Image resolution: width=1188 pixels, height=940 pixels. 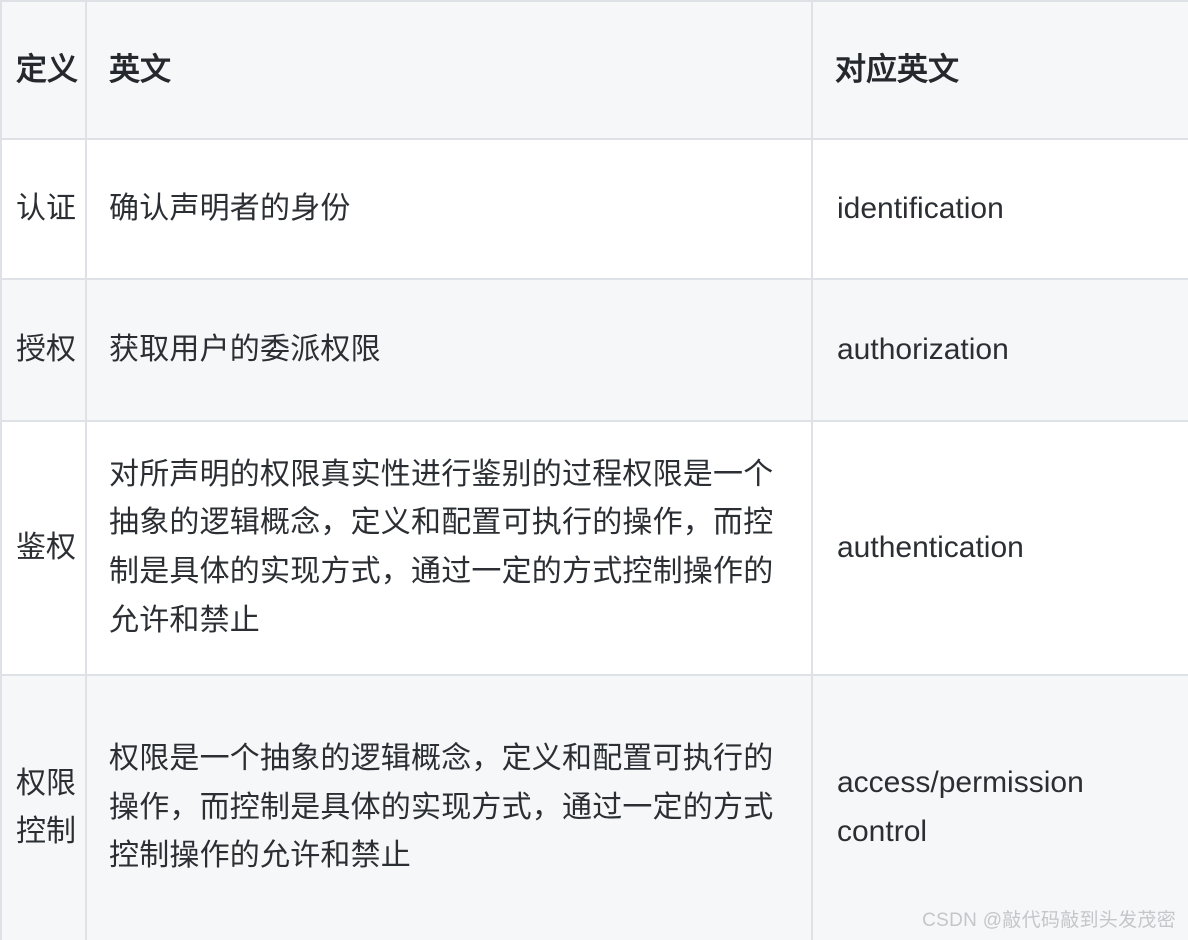 What do you see at coordinates (43, 70) in the screenshot?
I see `column-header-definition: 定义` at bounding box center [43, 70].